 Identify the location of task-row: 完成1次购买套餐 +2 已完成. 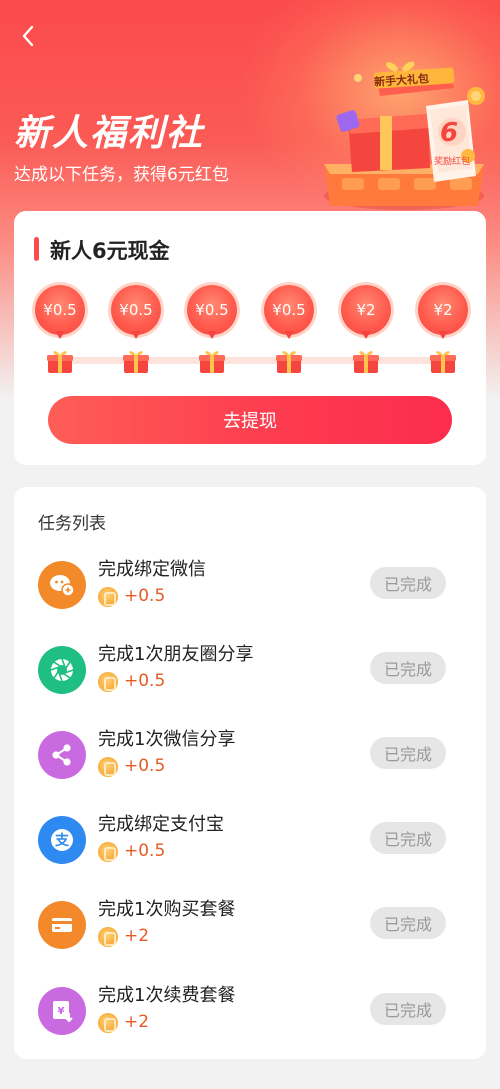
(250, 925).